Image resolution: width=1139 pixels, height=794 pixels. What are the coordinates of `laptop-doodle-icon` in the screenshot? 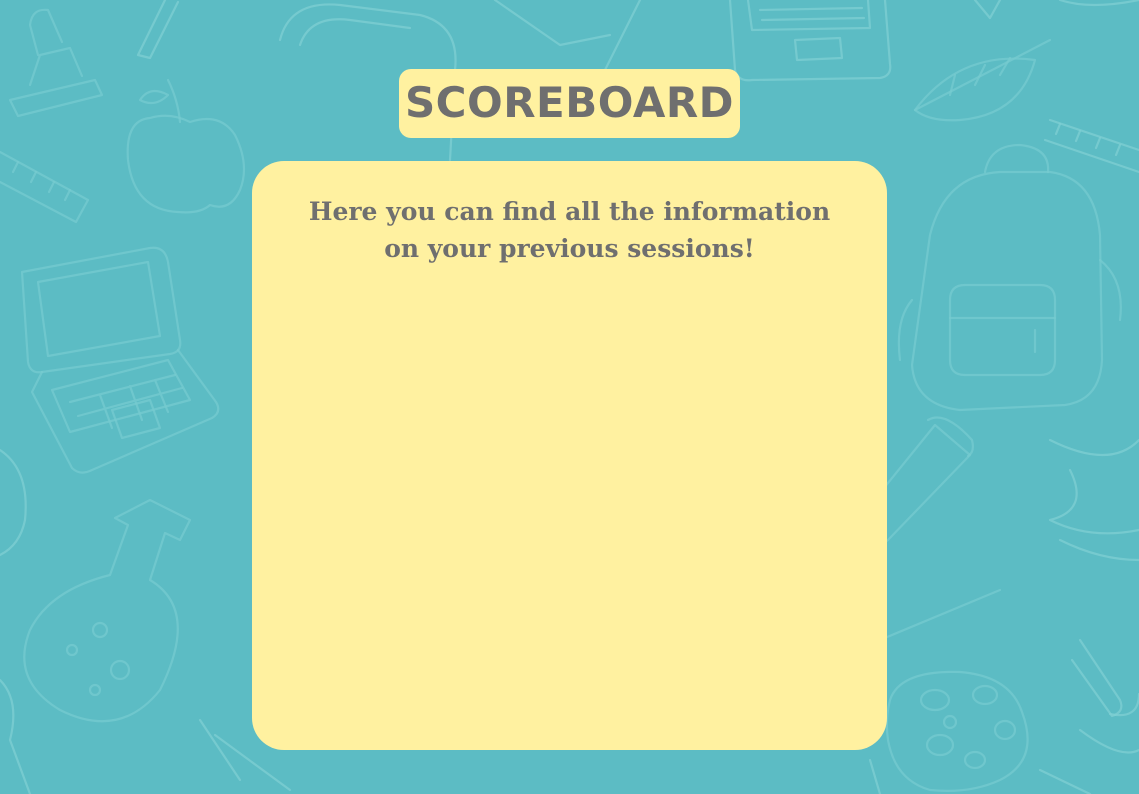 It's located at (120, 360).